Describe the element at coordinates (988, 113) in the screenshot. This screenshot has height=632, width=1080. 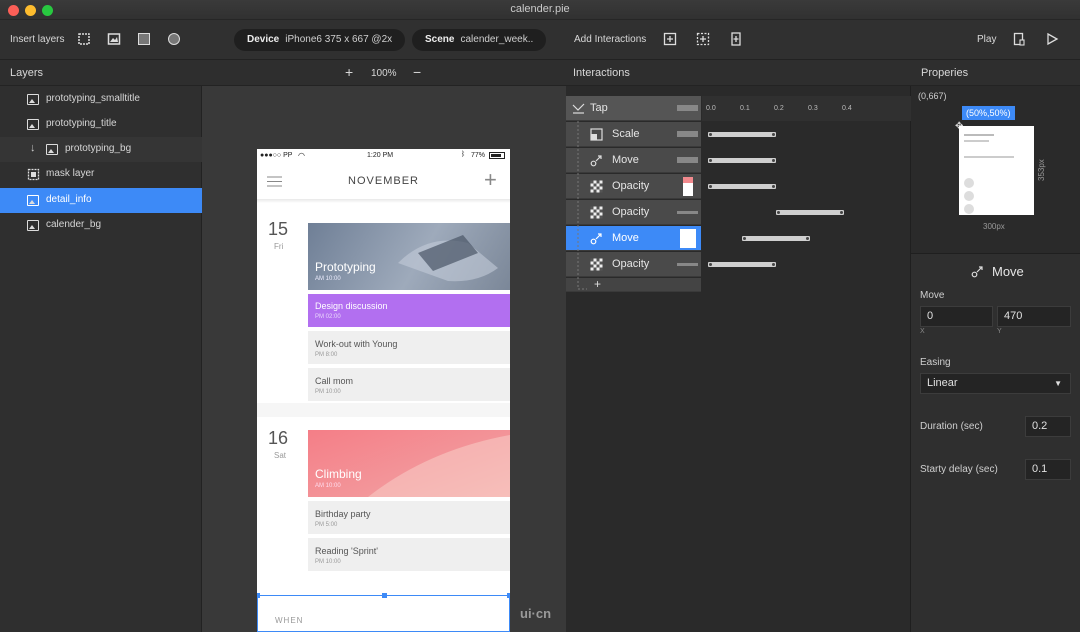
I see `anchor-point-badge: (50%,50%)` at that location.